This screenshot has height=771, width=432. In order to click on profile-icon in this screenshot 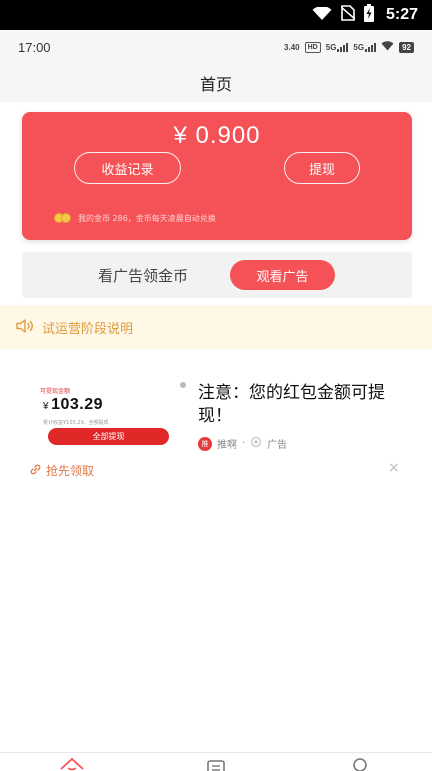, I will do `click(360, 764)`.